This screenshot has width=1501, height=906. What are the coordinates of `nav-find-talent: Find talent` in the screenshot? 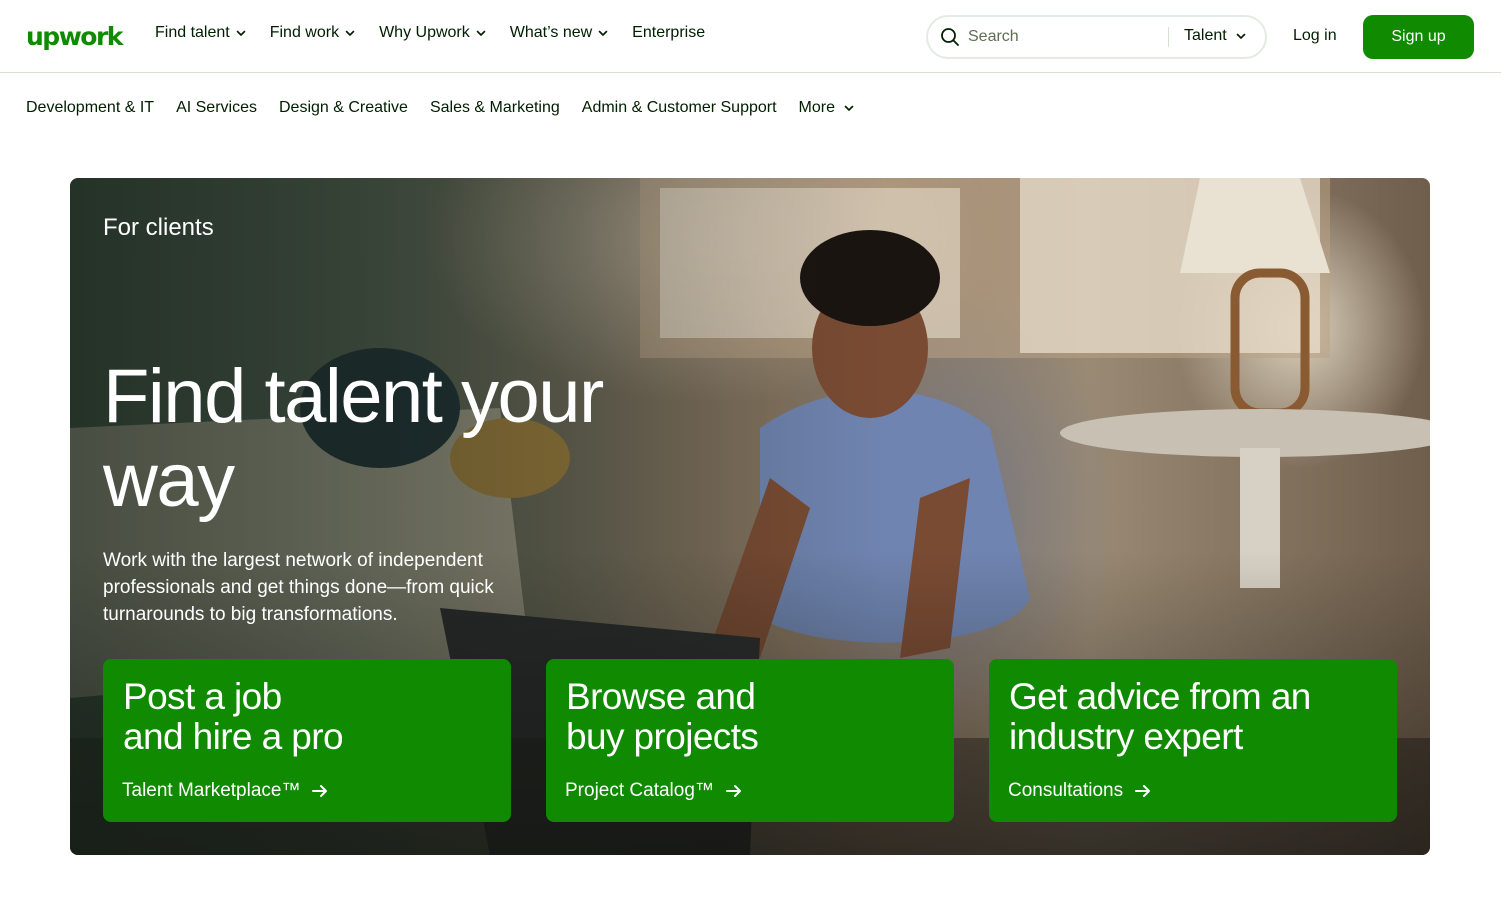 It's located at (201, 33).